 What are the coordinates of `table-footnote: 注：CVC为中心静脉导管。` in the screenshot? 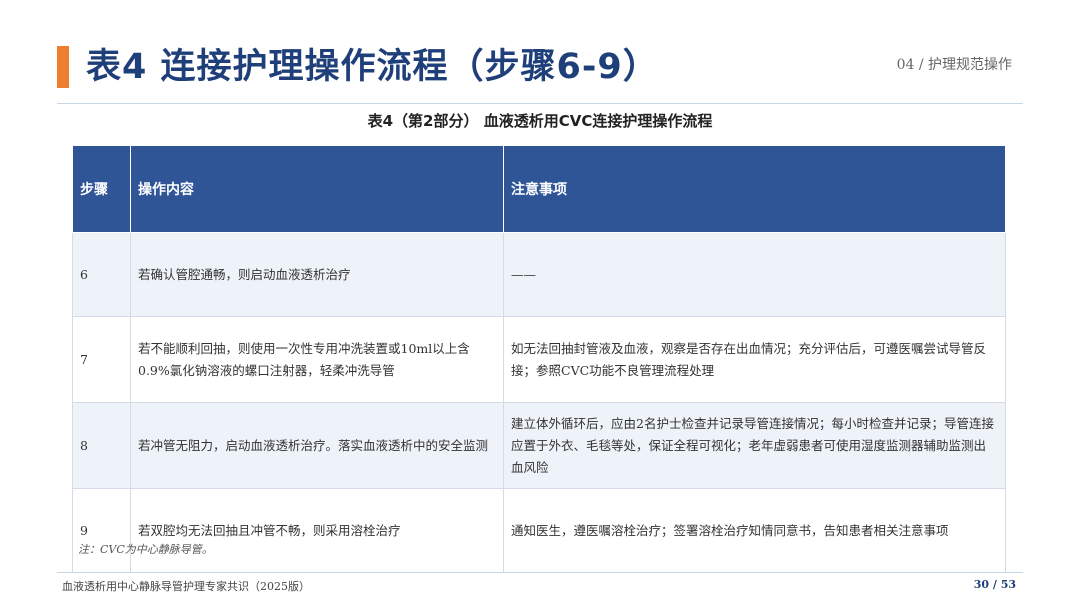 It's located at (145, 549).